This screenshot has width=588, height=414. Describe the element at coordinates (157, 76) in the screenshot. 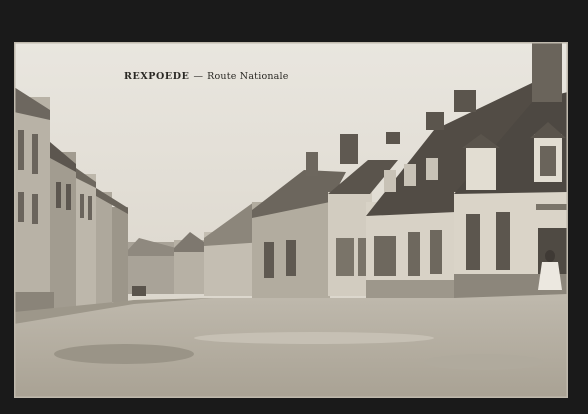

I see `caption-place: REXPOEDE` at that location.